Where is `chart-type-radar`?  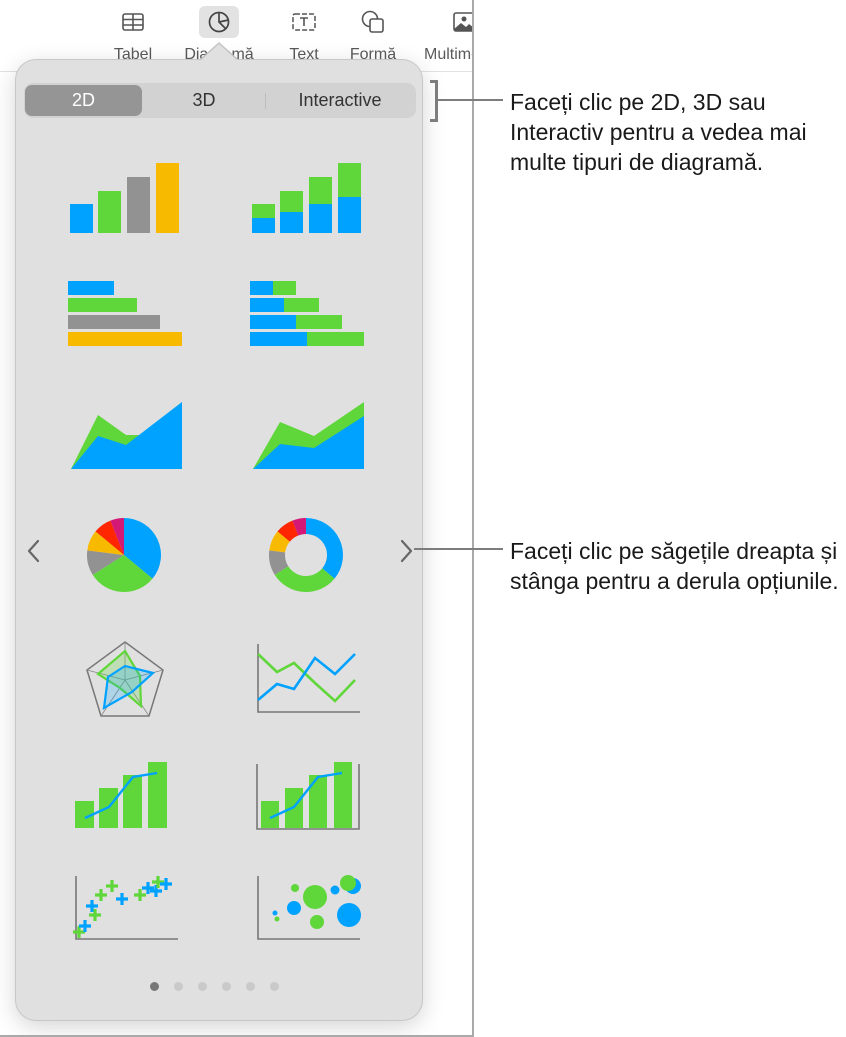
chart-type-radar is located at coordinates (125, 678).